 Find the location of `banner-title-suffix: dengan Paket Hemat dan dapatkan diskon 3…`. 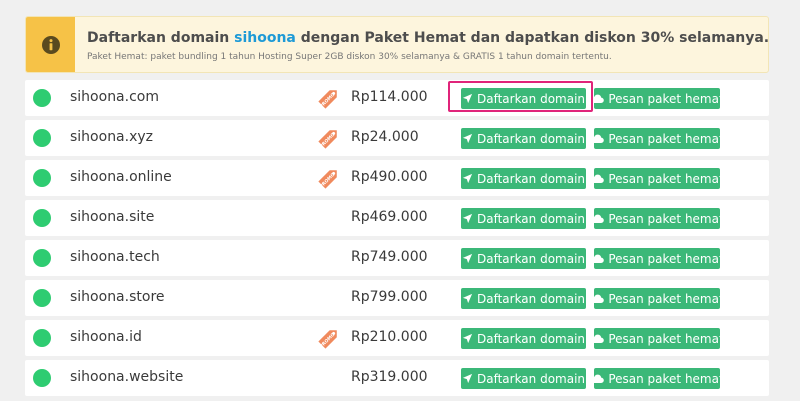

banner-title-suffix: dengan Paket Hemat dan dapatkan diskon 3… is located at coordinates (532, 38).